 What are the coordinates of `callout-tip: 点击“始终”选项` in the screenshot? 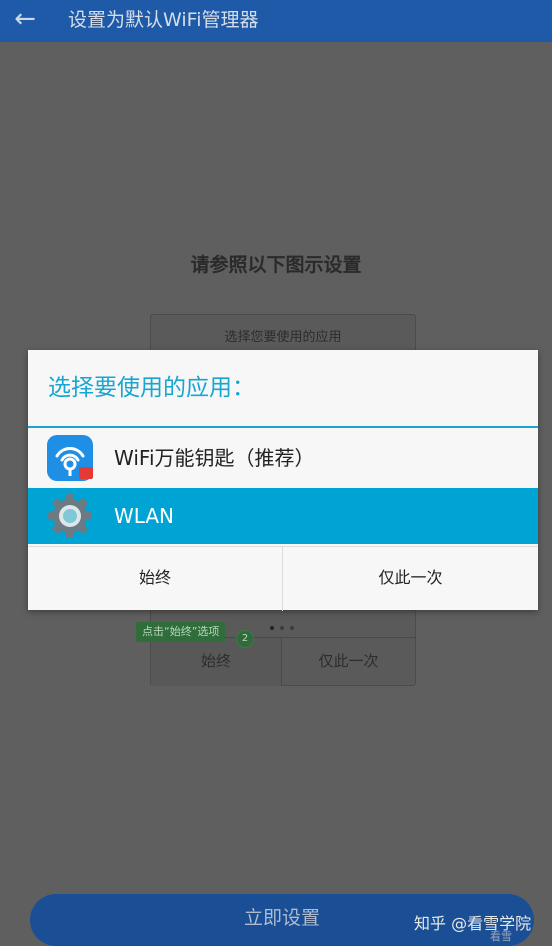 It's located at (181, 632).